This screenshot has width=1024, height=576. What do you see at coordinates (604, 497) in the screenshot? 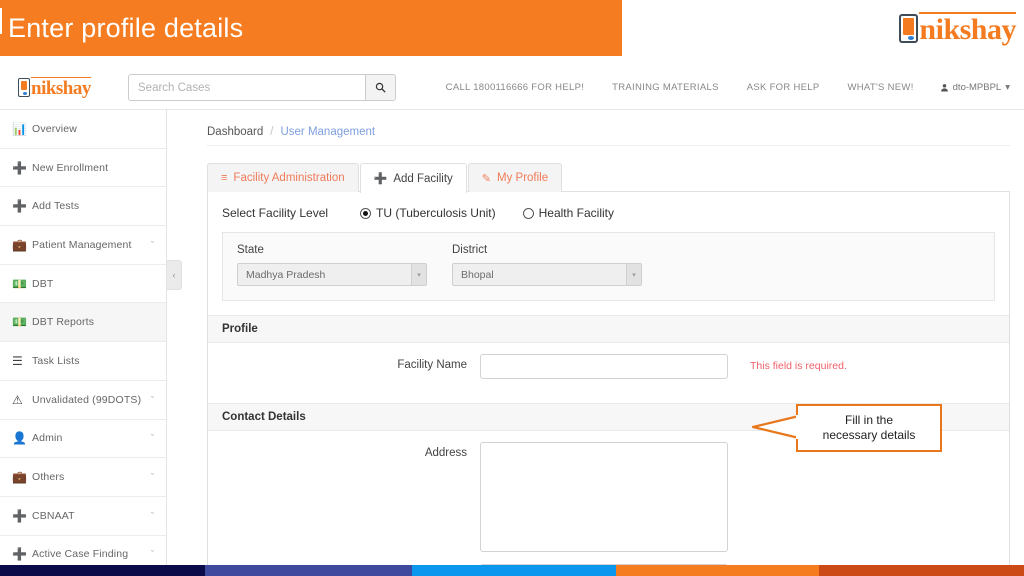
I see `address-textarea` at bounding box center [604, 497].